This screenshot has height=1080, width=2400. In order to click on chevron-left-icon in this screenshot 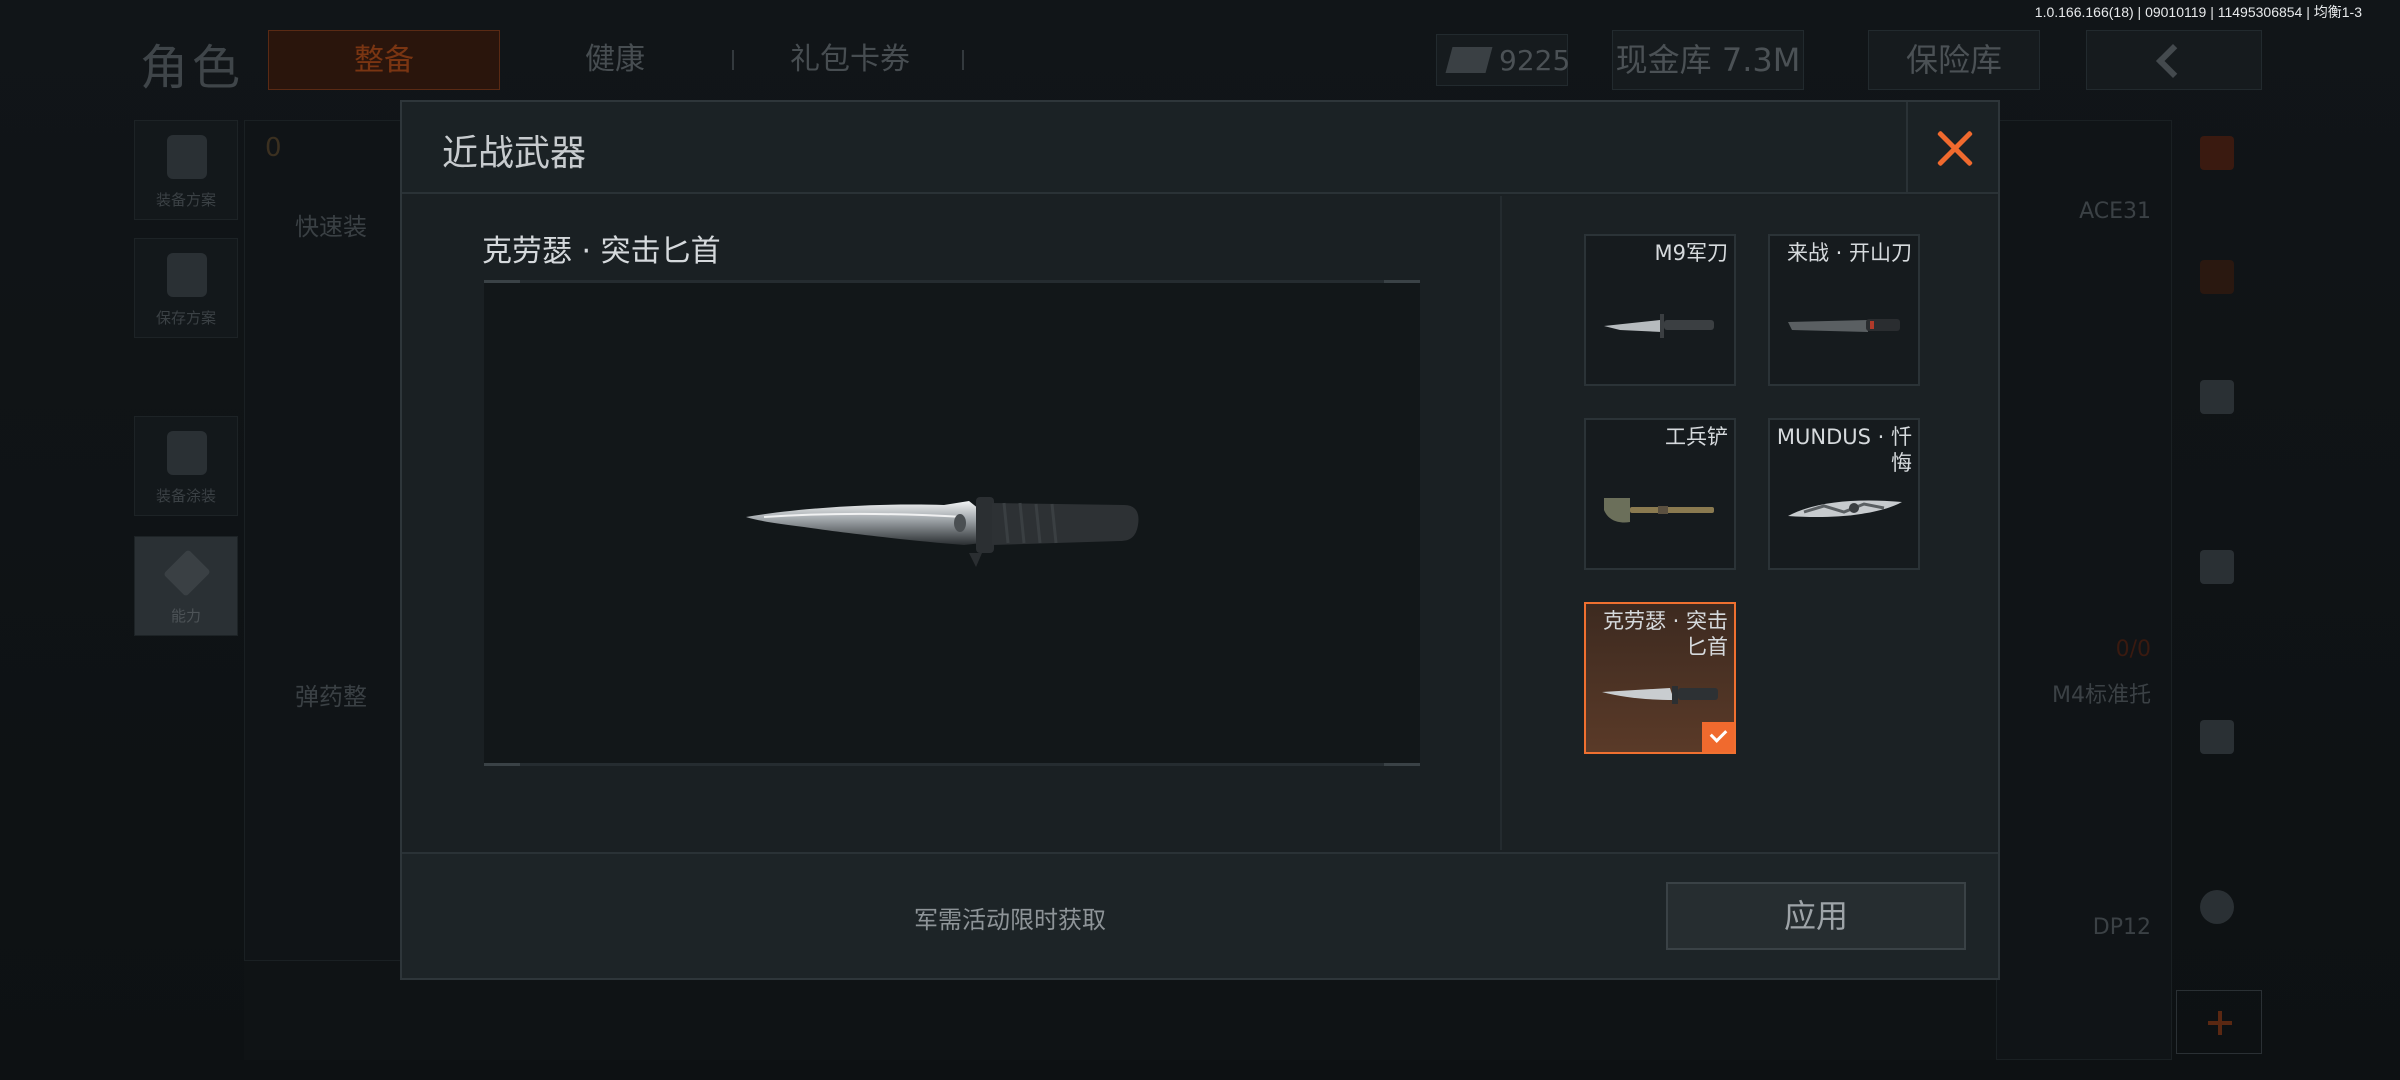, I will do `click(2173, 61)`.